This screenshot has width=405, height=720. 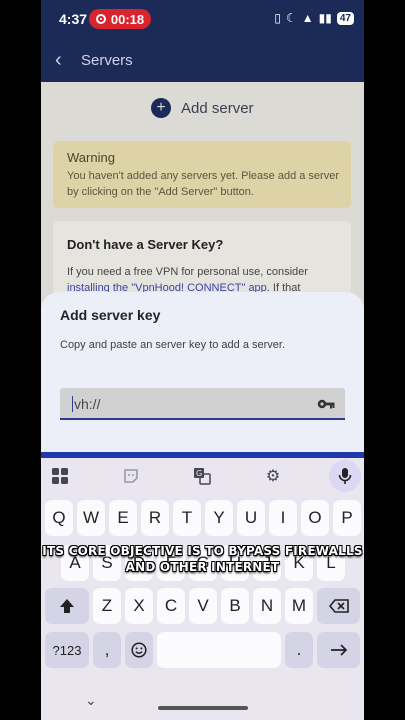 I want to click on shift-arrow-icon, so click(x=67, y=606).